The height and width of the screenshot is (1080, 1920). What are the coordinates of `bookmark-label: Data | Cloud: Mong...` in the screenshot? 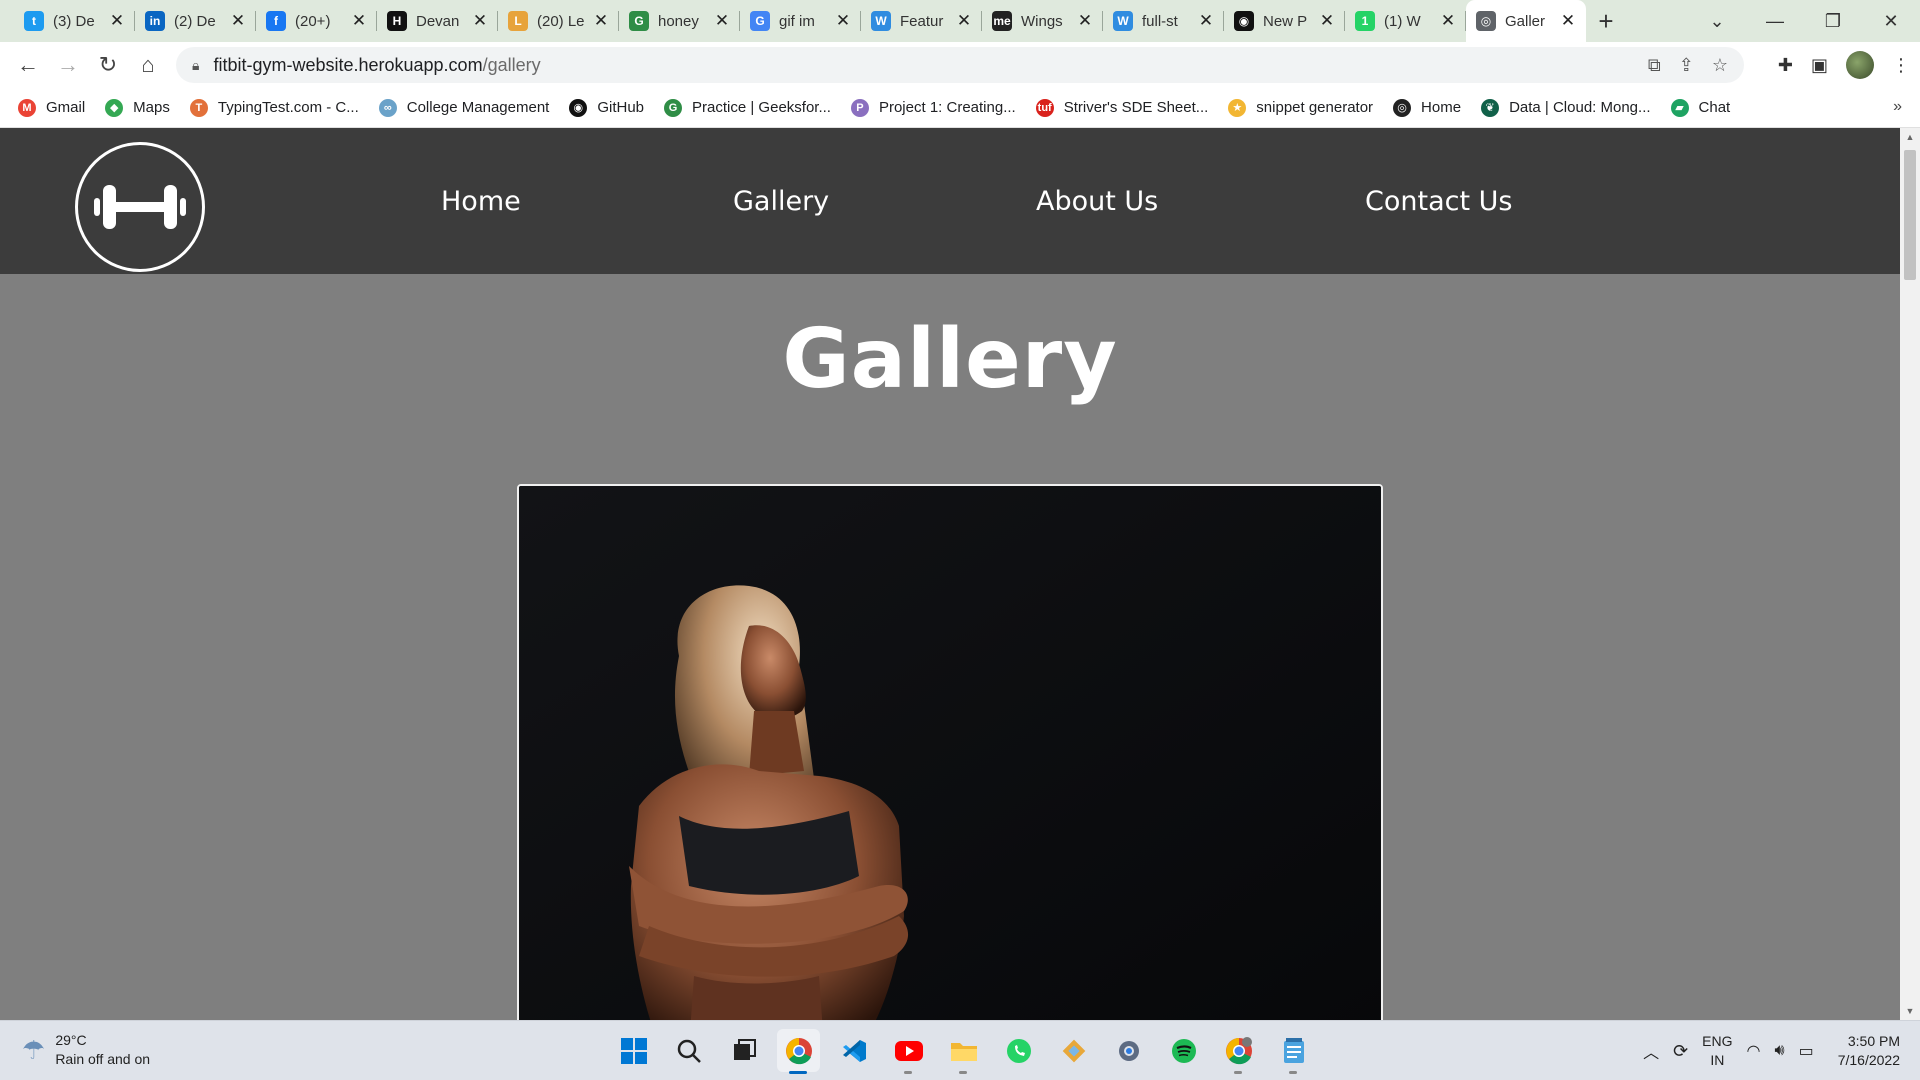 It's located at (1580, 107).